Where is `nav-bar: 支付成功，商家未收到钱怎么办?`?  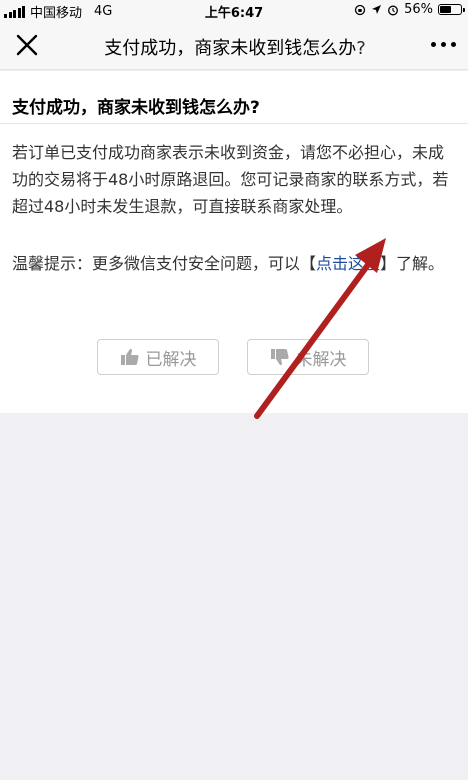 nav-bar: 支付成功，商家未收到钱怎么办? is located at coordinates (234, 45).